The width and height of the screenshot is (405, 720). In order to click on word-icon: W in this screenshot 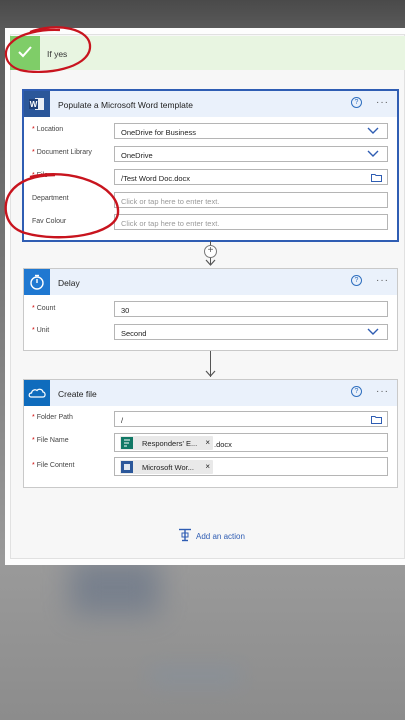, I will do `click(37, 104)`.